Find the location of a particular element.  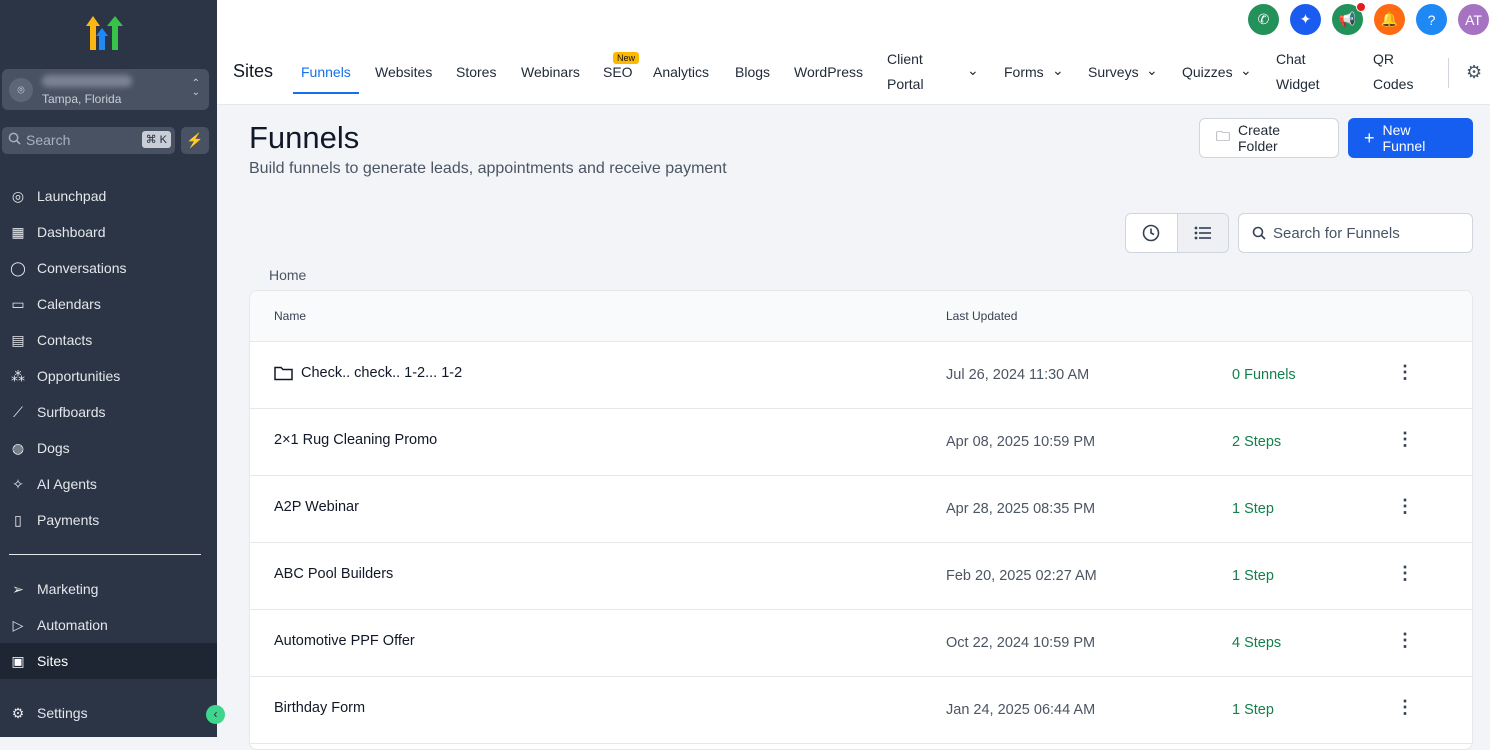

sidebar-item-label: Dashboard is located at coordinates (71, 232).